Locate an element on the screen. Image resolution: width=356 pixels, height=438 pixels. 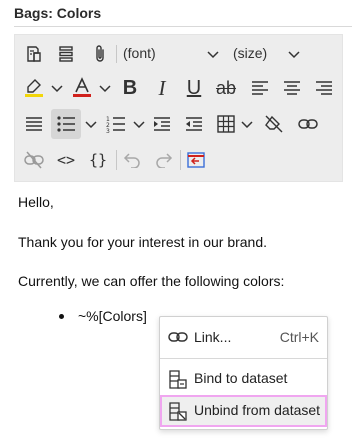
size-select-value: (size) is located at coordinates (250, 53).